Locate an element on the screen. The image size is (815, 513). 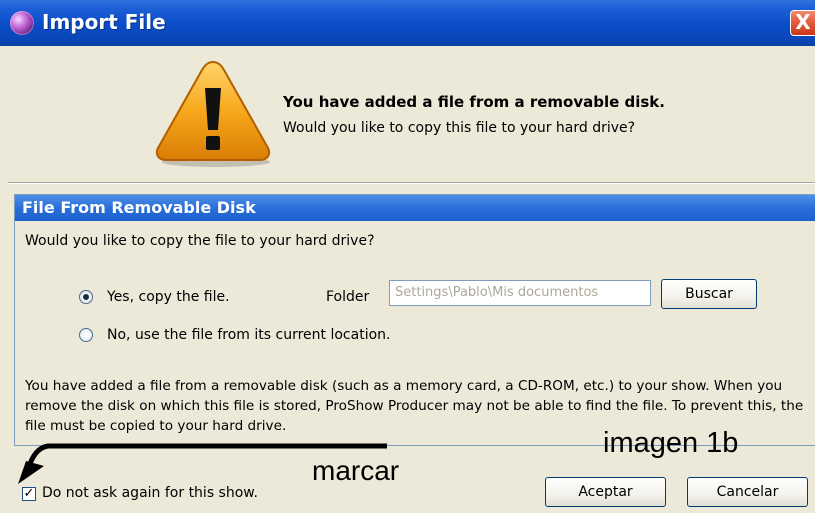
warning-triangle-icon is located at coordinates (213, 113).